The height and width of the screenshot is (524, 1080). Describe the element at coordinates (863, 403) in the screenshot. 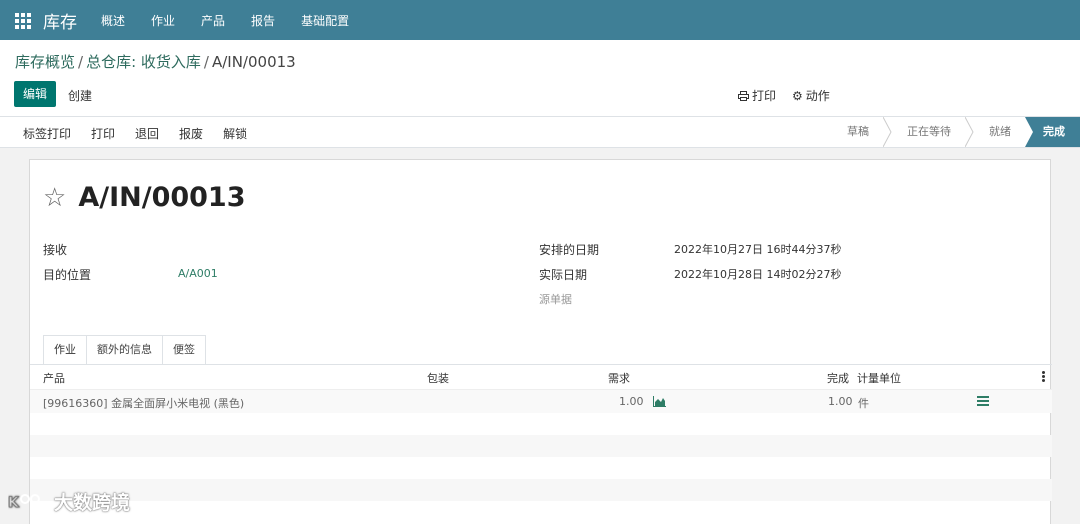

I see `row-uom: 件` at that location.